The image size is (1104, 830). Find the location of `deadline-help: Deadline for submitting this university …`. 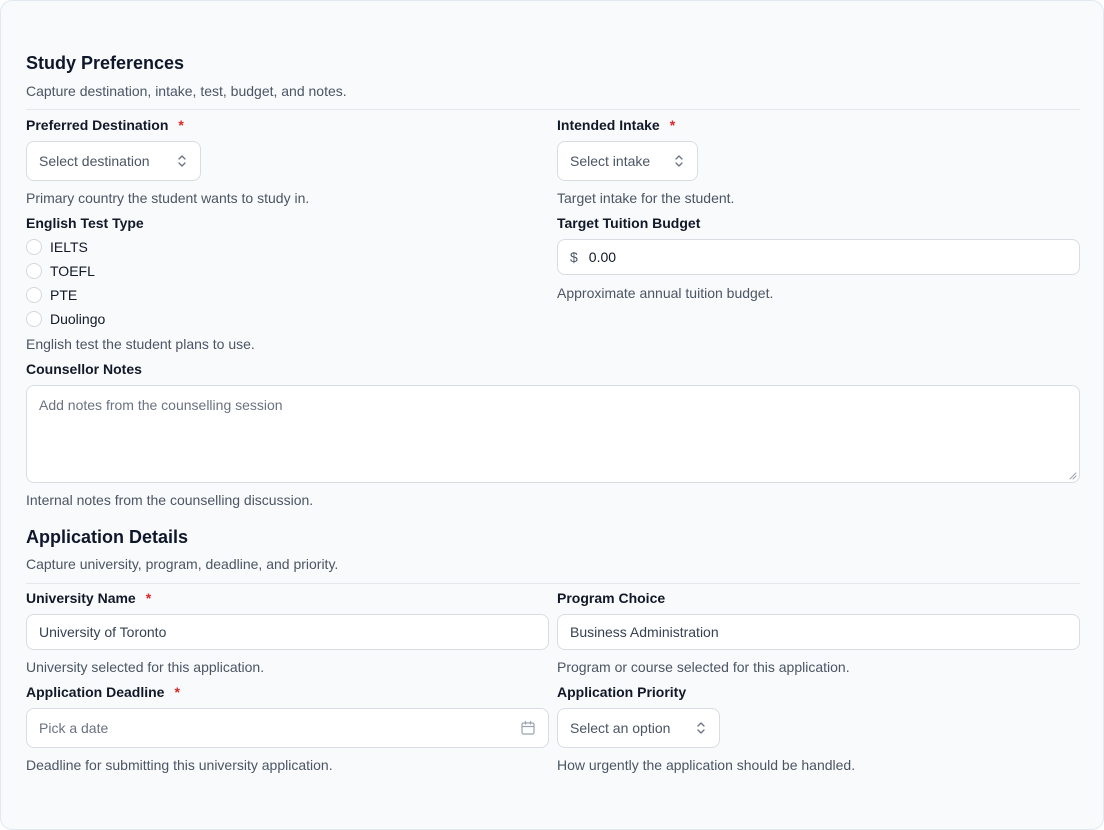

deadline-help: Deadline for submitting this university … is located at coordinates (179, 765).